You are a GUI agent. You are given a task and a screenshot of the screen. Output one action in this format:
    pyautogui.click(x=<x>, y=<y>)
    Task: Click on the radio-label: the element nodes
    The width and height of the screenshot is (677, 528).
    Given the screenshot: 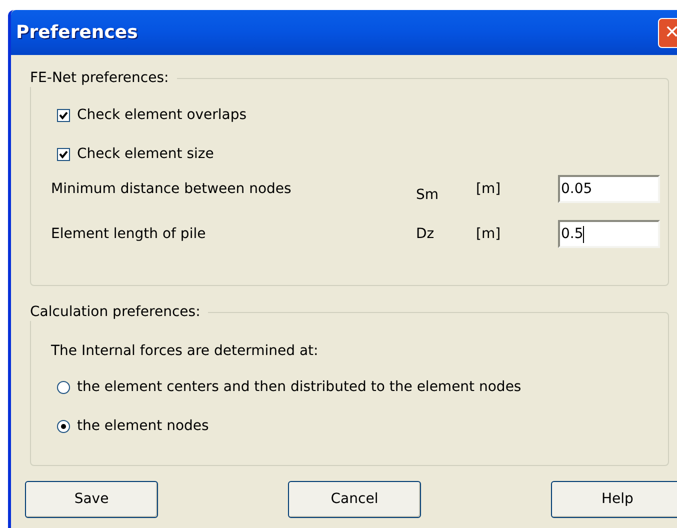 What is the action you would take?
    pyautogui.click(x=143, y=426)
    